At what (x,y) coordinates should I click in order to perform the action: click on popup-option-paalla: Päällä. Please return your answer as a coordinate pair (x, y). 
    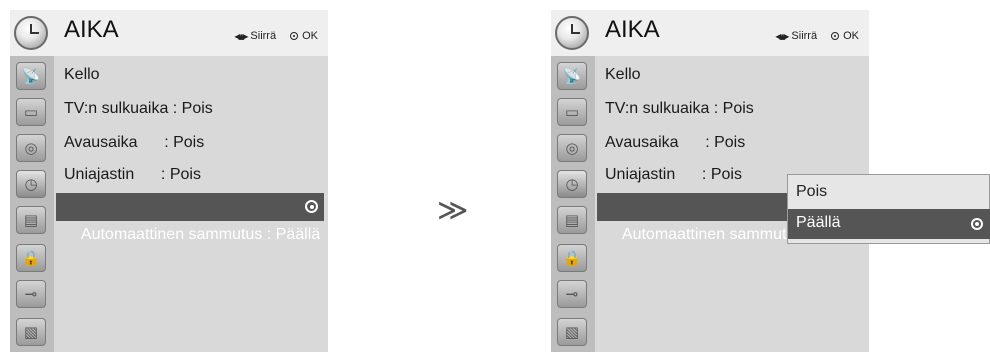
    Looking at the image, I should click on (889, 224).